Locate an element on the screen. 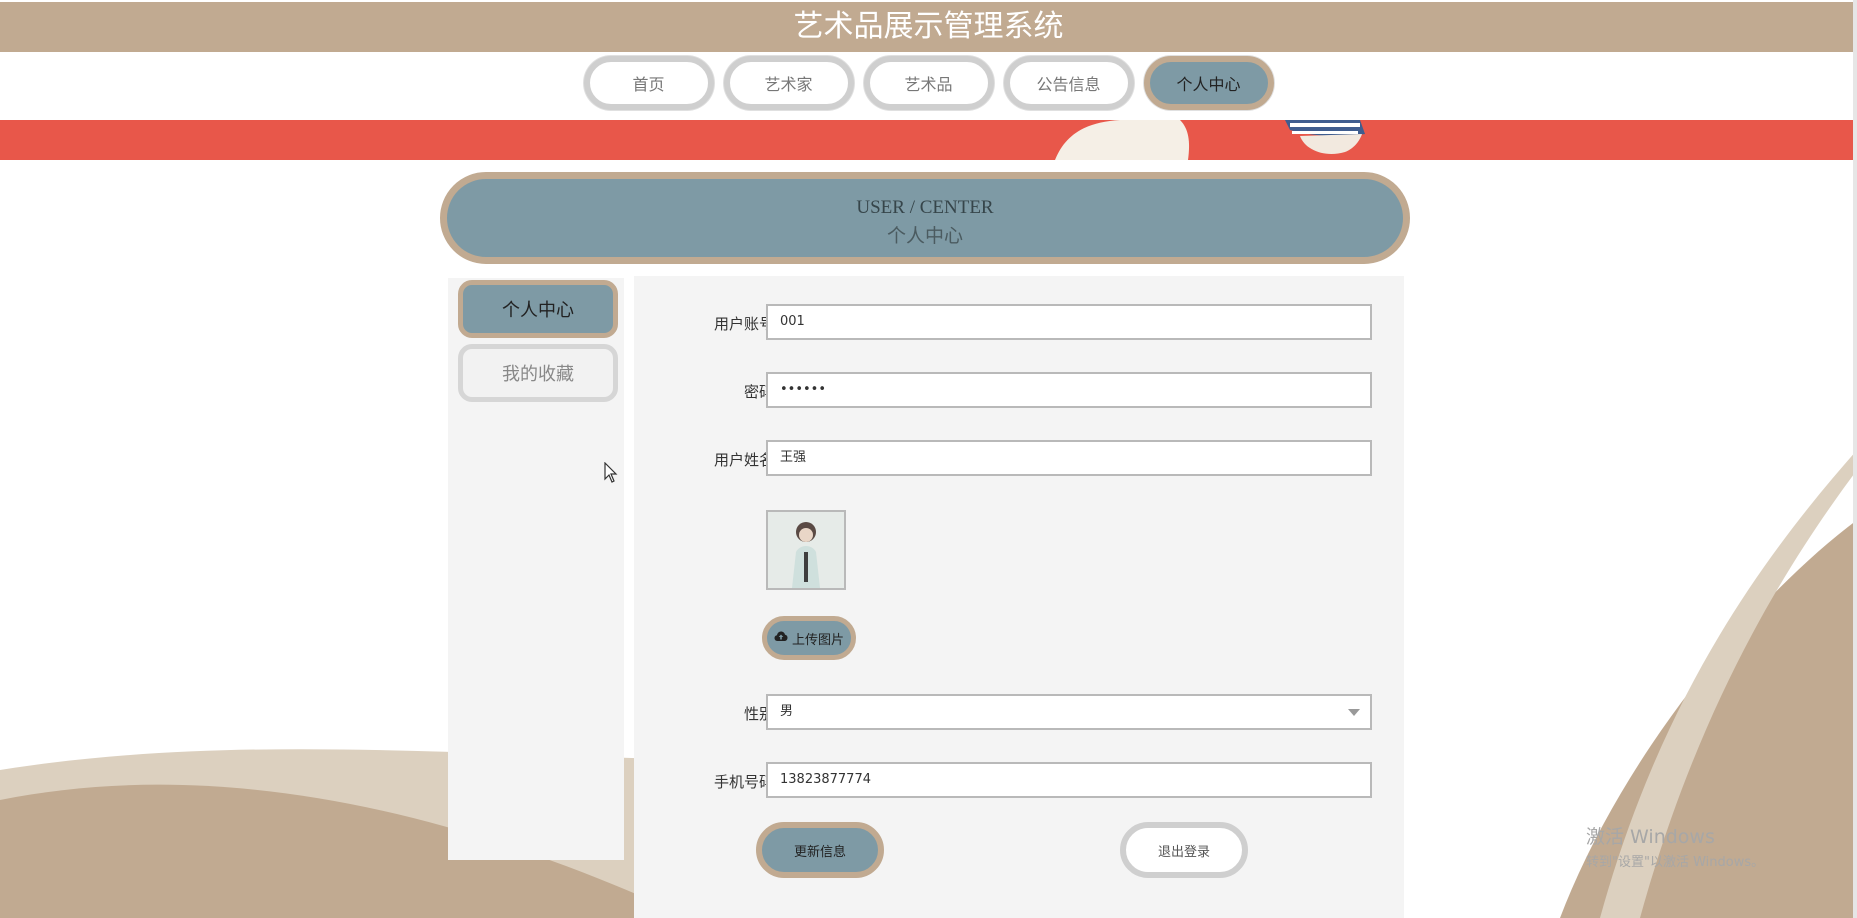 This screenshot has width=1857, height=918. page-header: USER / CENTER 个人中心 is located at coordinates (925, 218).